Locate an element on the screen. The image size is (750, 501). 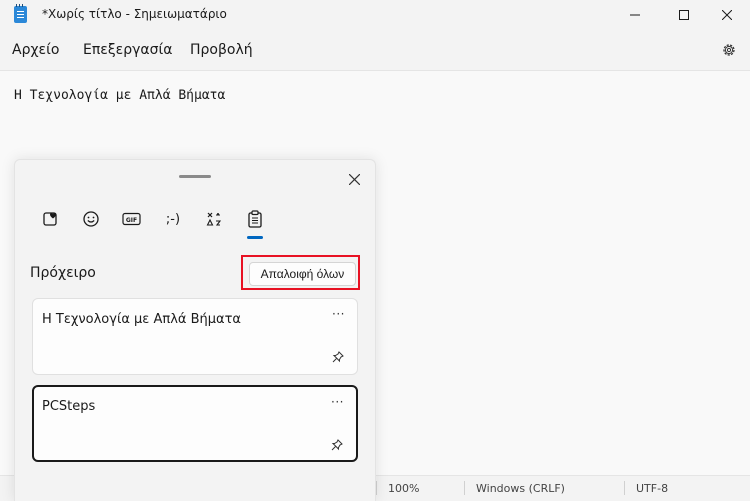
clipboard-item-text: PCSteps is located at coordinates (69, 406).